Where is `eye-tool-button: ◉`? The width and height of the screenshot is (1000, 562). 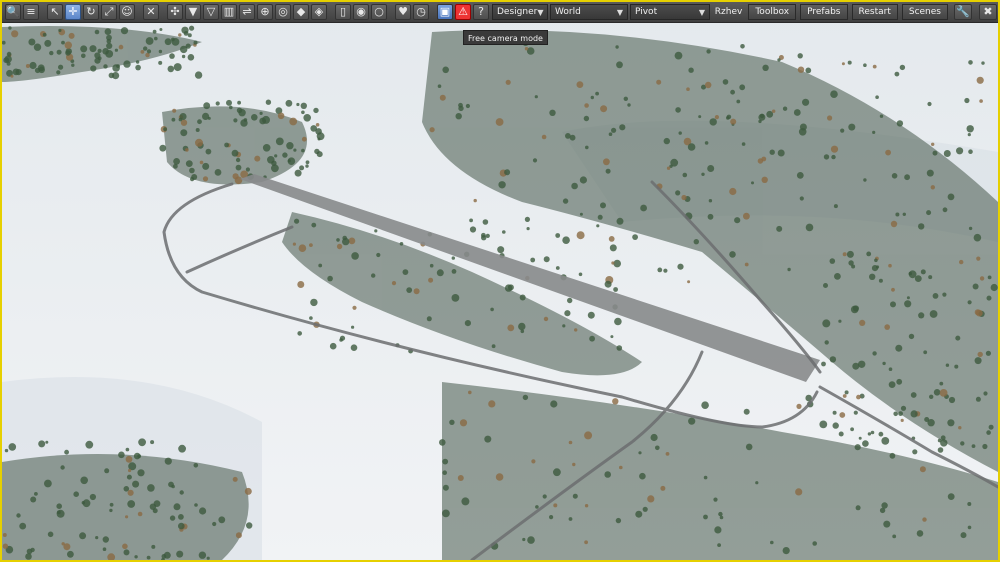
eye-tool-button: ◉ is located at coordinates (361, 12).